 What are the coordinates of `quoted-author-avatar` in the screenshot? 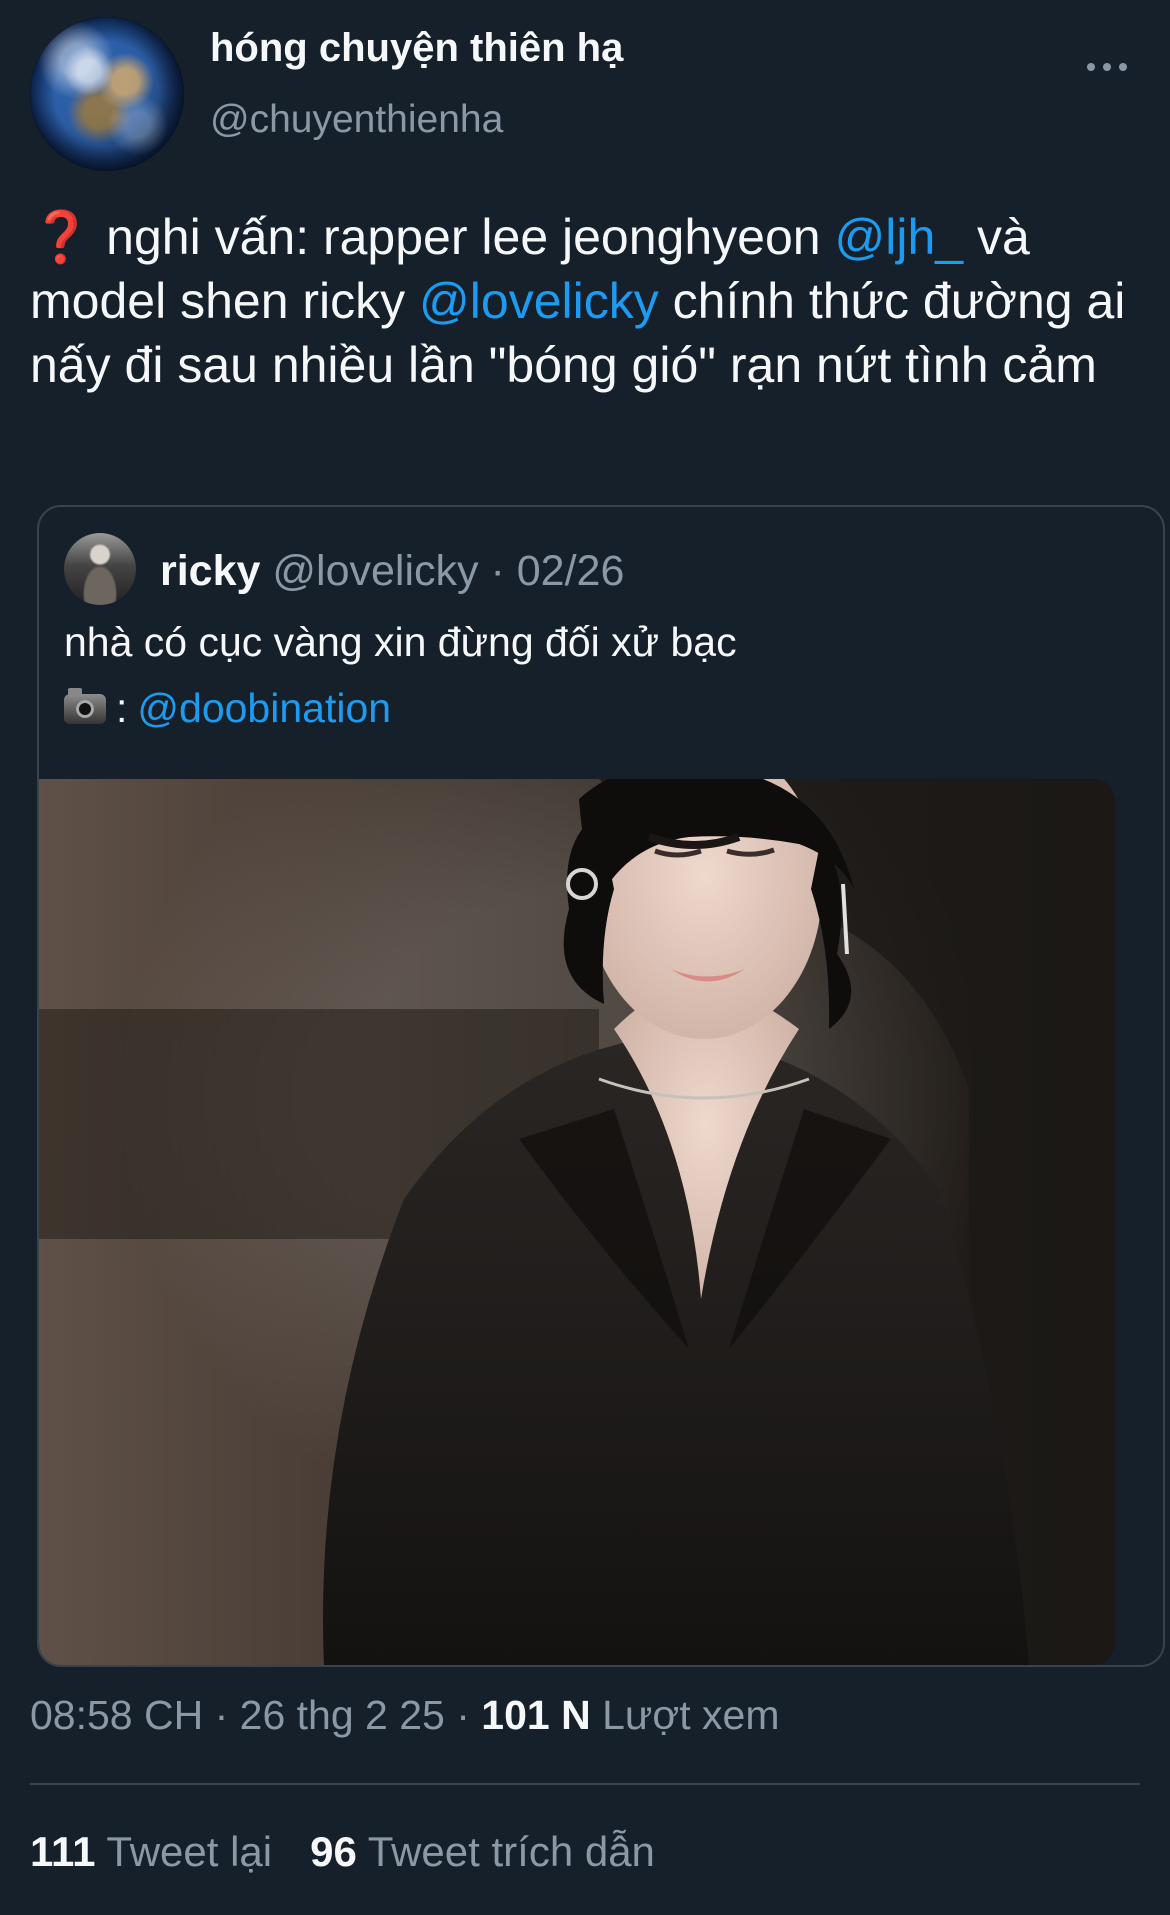 It's located at (100, 569).